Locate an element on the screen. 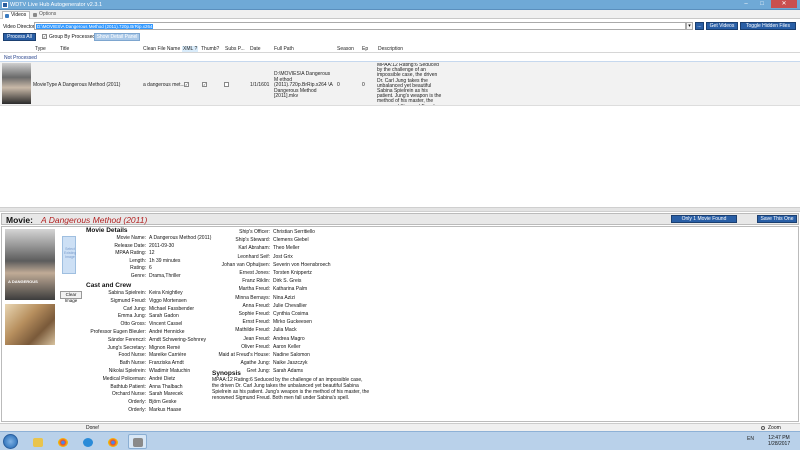 The width and height of the screenshot is (800, 450). column-clean-file-name: Clean File Name is located at coordinates (161, 49).